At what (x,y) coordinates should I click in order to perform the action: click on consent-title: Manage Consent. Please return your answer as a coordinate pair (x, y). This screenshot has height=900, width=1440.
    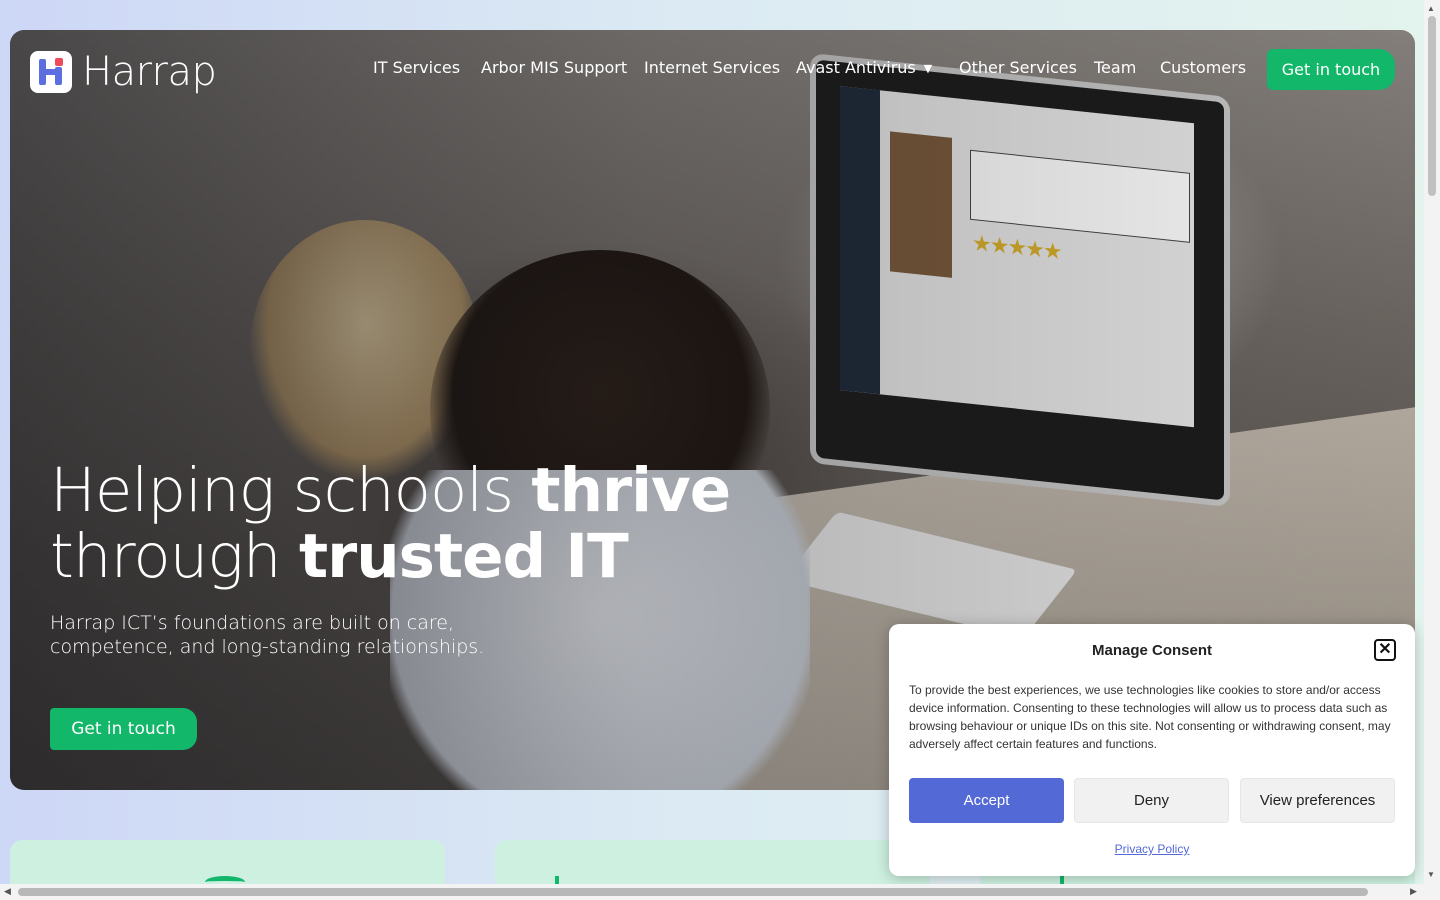
    Looking at the image, I should click on (1151, 650).